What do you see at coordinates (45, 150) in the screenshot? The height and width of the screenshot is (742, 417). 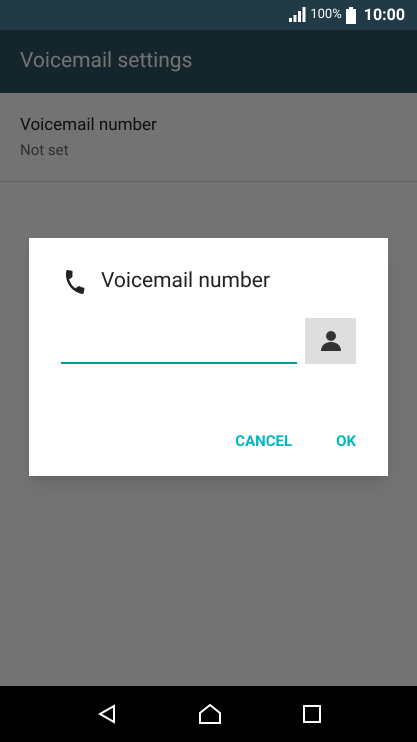 I see `settings-item-subtitle: Not set` at bounding box center [45, 150].